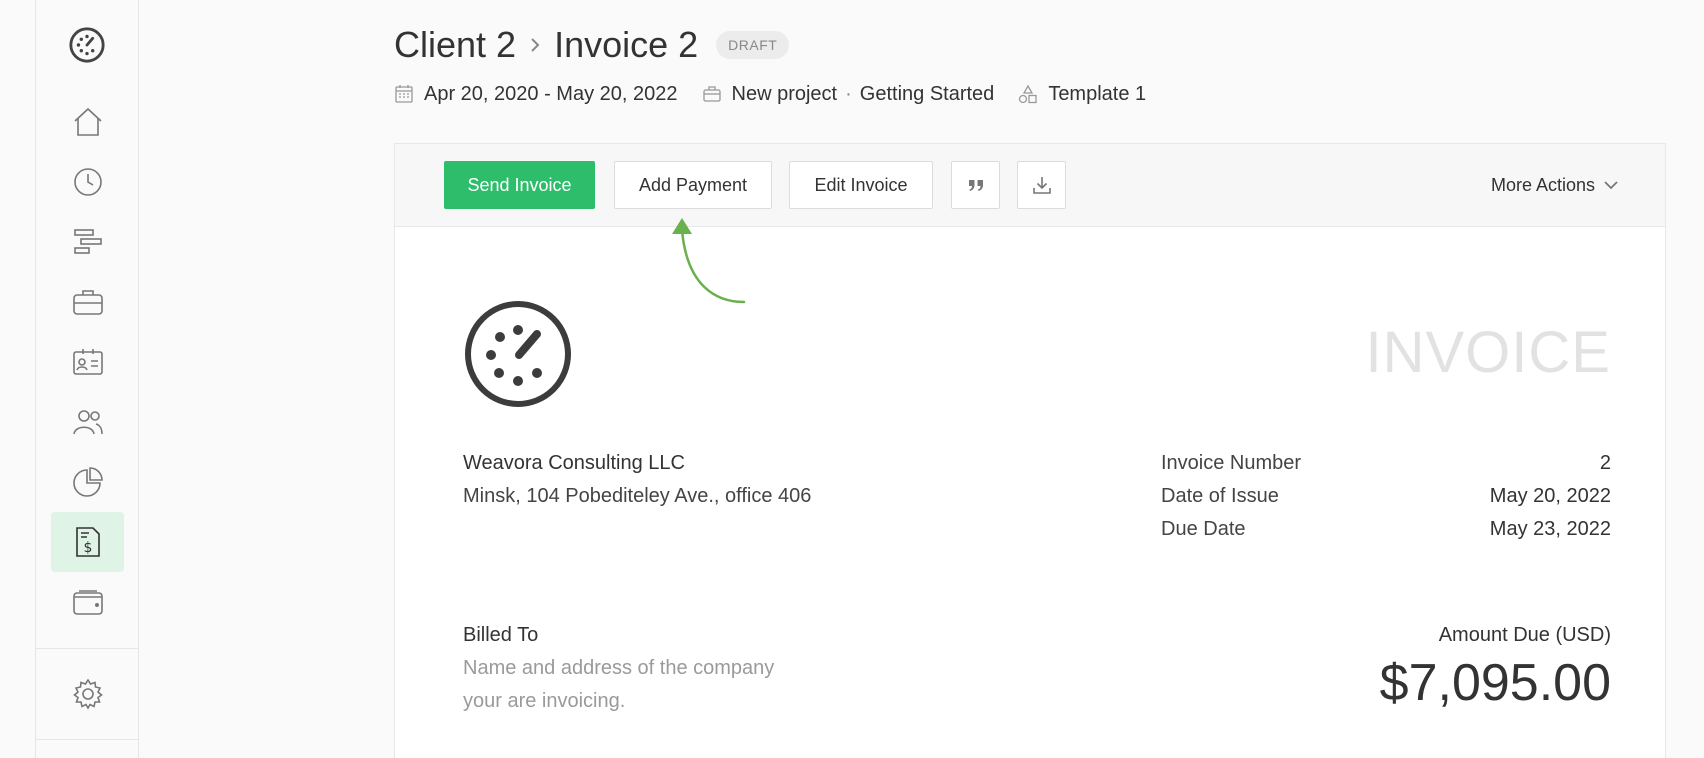 The width and height of the screenshot is (1704, 758). What do you see at coordinates (1028, 94) in the screenshot?
I see `shapes-icon` at bounding box center [1028, 94].